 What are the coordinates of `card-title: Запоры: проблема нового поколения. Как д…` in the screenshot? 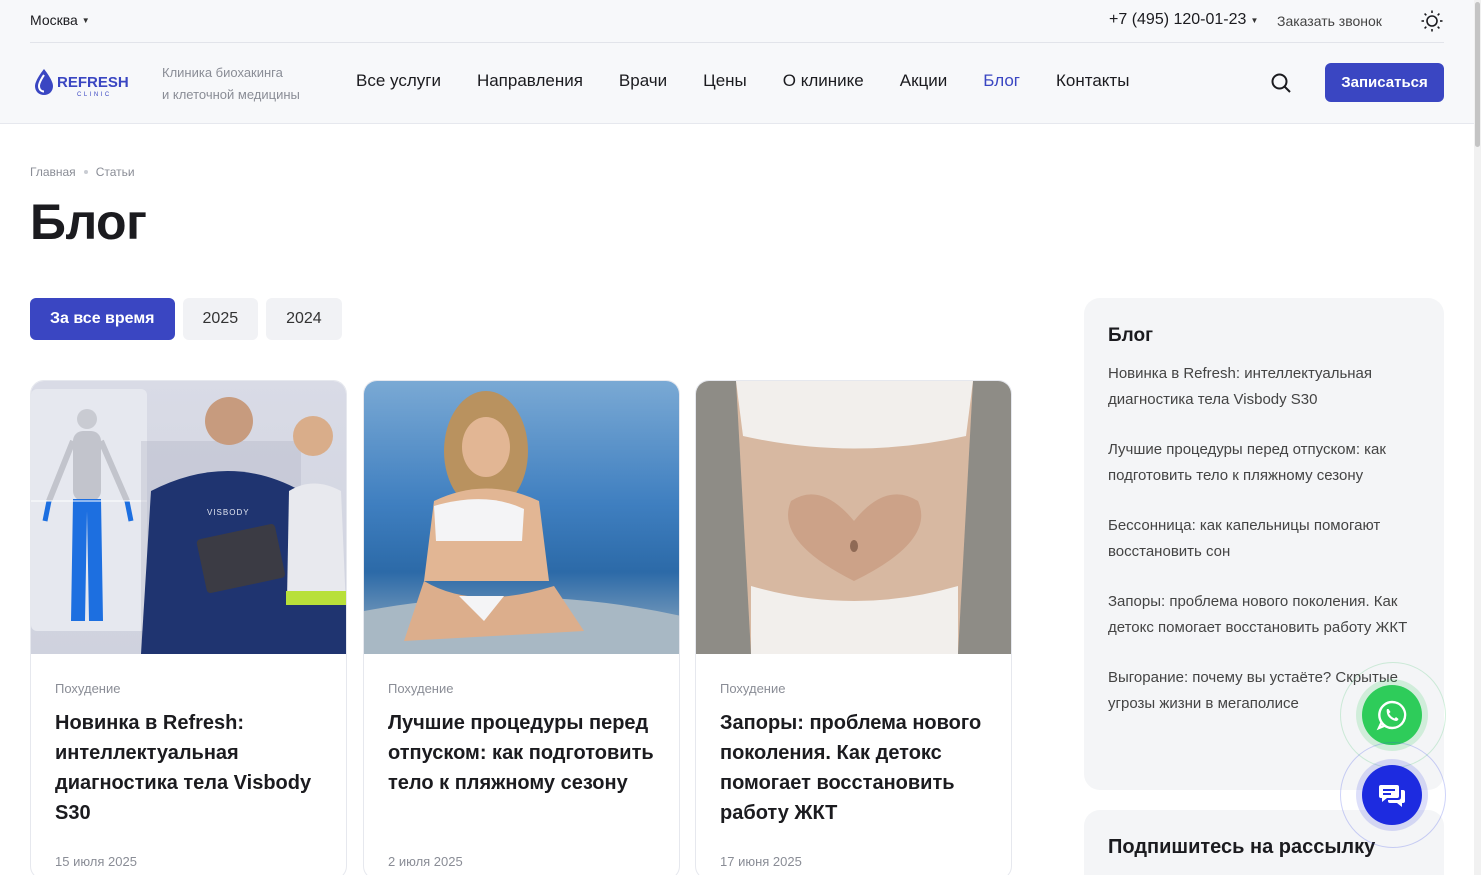 It's located at (853, 768).